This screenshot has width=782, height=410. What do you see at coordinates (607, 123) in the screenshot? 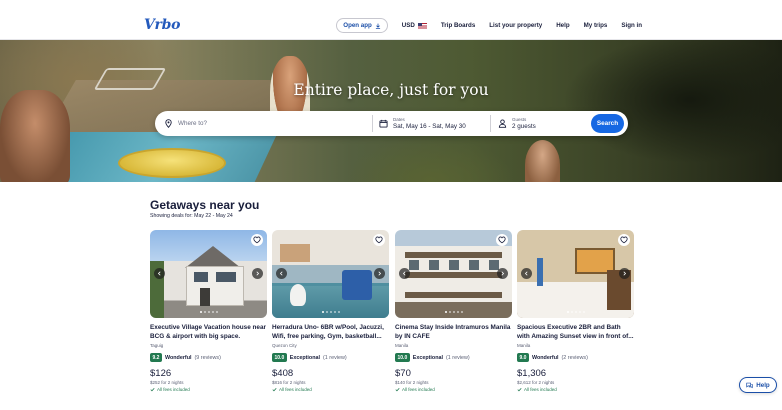
I see `search-button: Search` at bounding box center [607, 123].